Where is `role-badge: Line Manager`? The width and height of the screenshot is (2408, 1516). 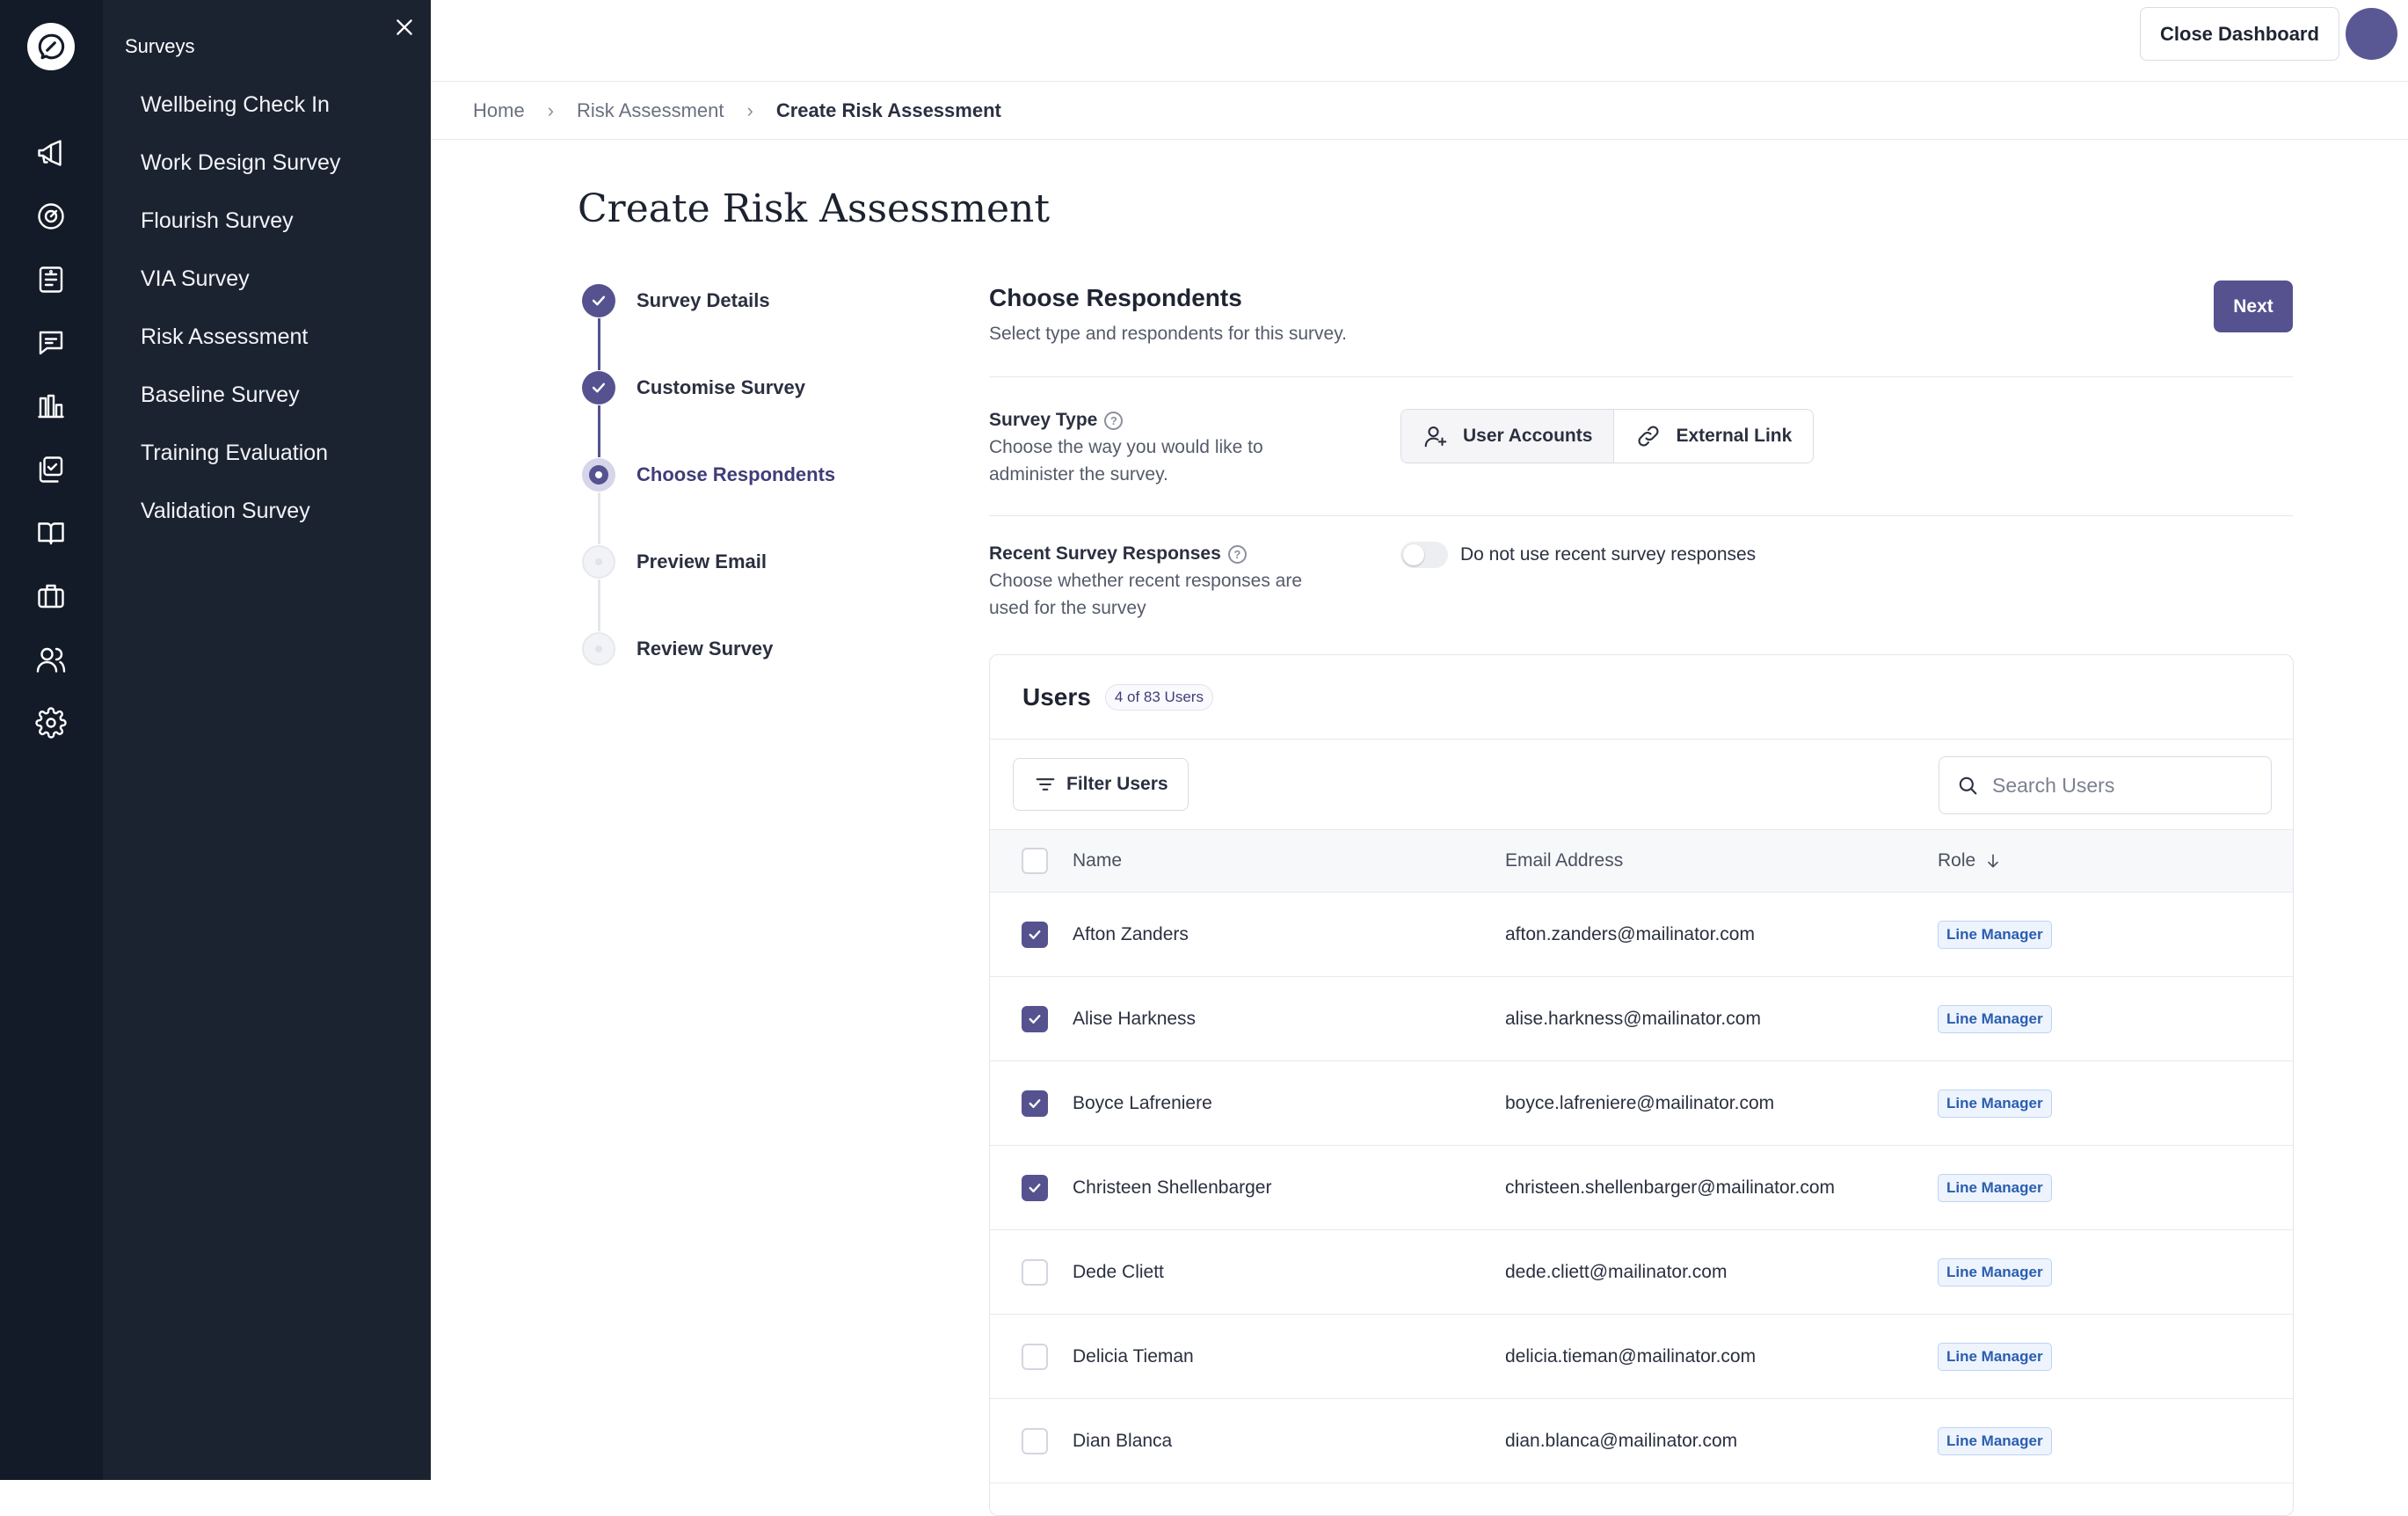
role-badge: Line Manager is located at coordinates (1995, 1356).